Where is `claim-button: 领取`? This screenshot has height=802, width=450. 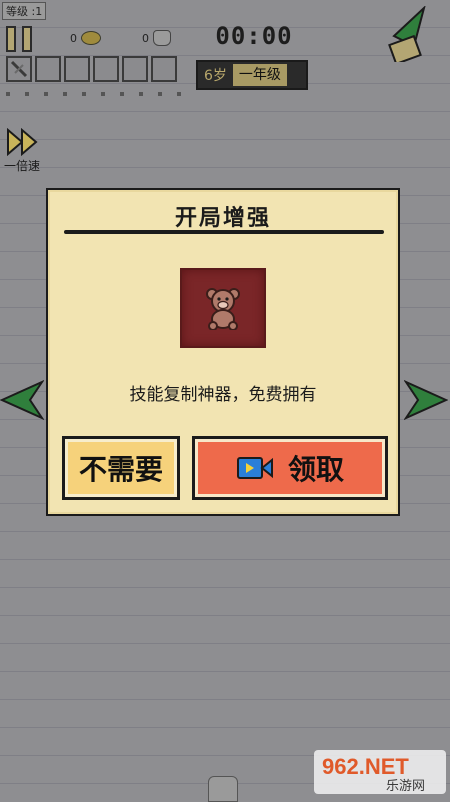 claim-button: 领取 is located at coordinates (290, 468).